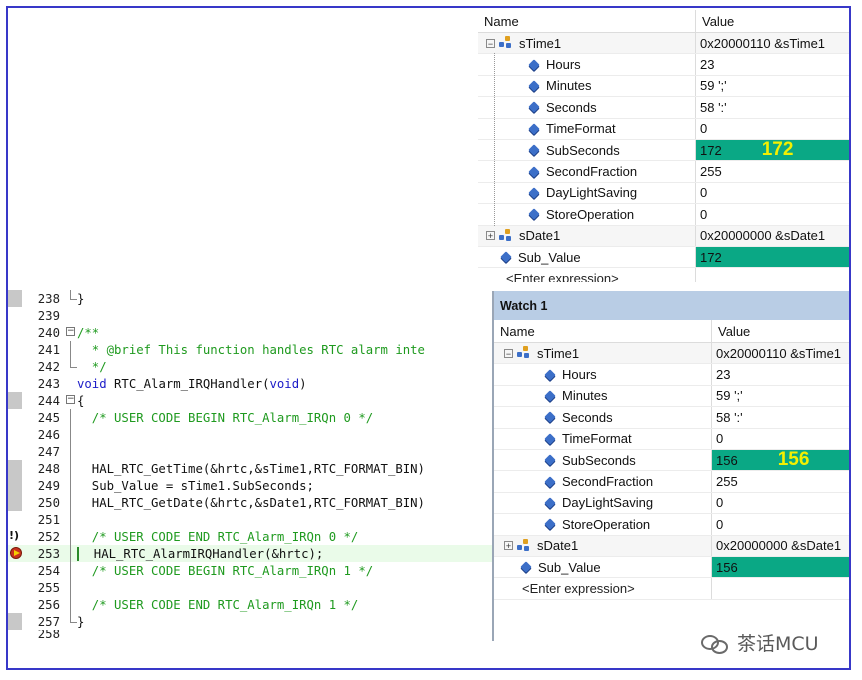 The image size is (862, 680). What do you see at coordinates (663, 150) in the screenshot?
I see `watch-row-subseconds: SubSeconds 172 172` at bounding box center [663, 150].